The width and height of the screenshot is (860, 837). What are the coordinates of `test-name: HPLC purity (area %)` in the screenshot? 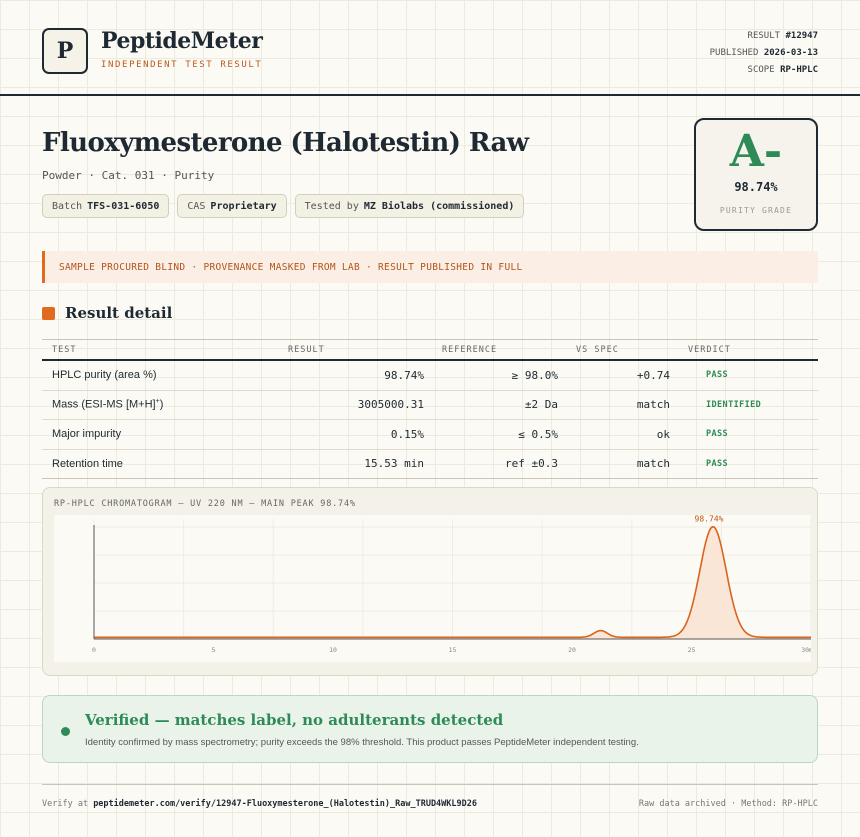 It's located at (104, 375).